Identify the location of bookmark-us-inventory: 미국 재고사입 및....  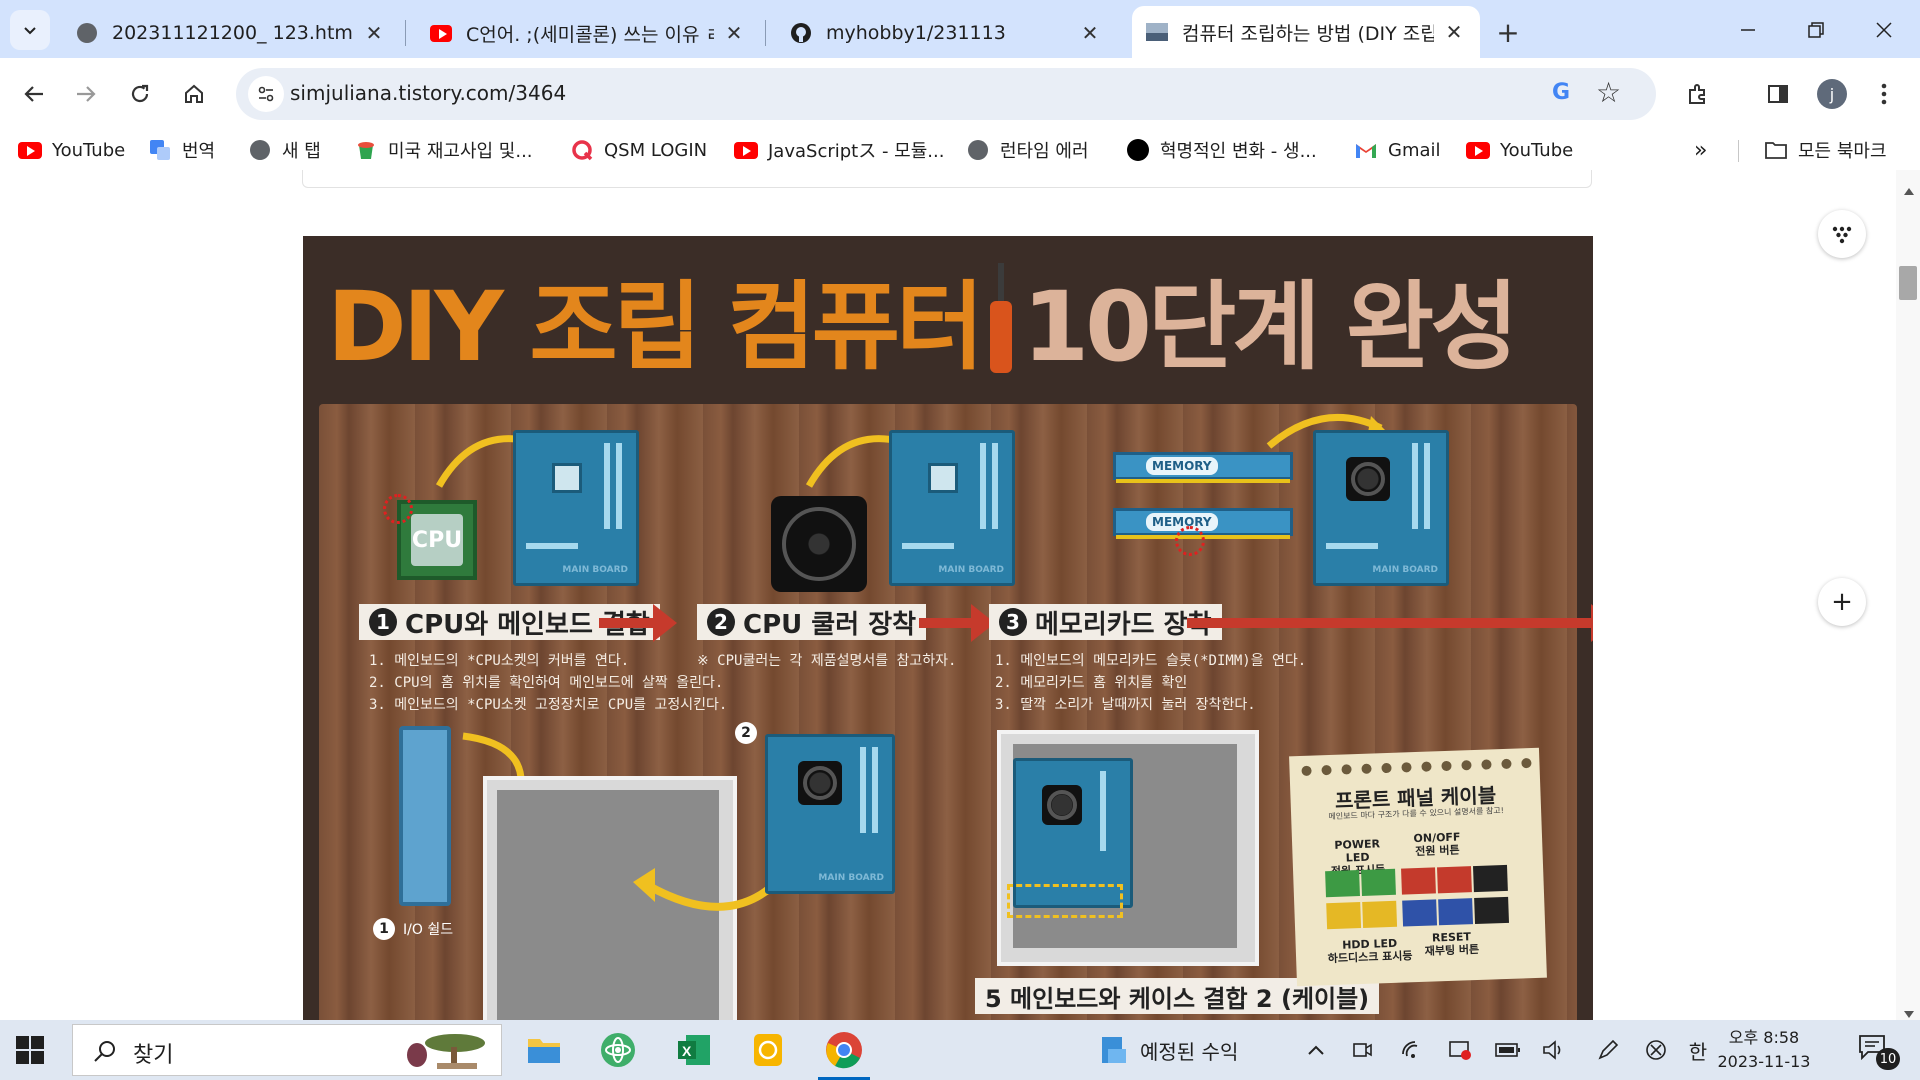
(443, 150).